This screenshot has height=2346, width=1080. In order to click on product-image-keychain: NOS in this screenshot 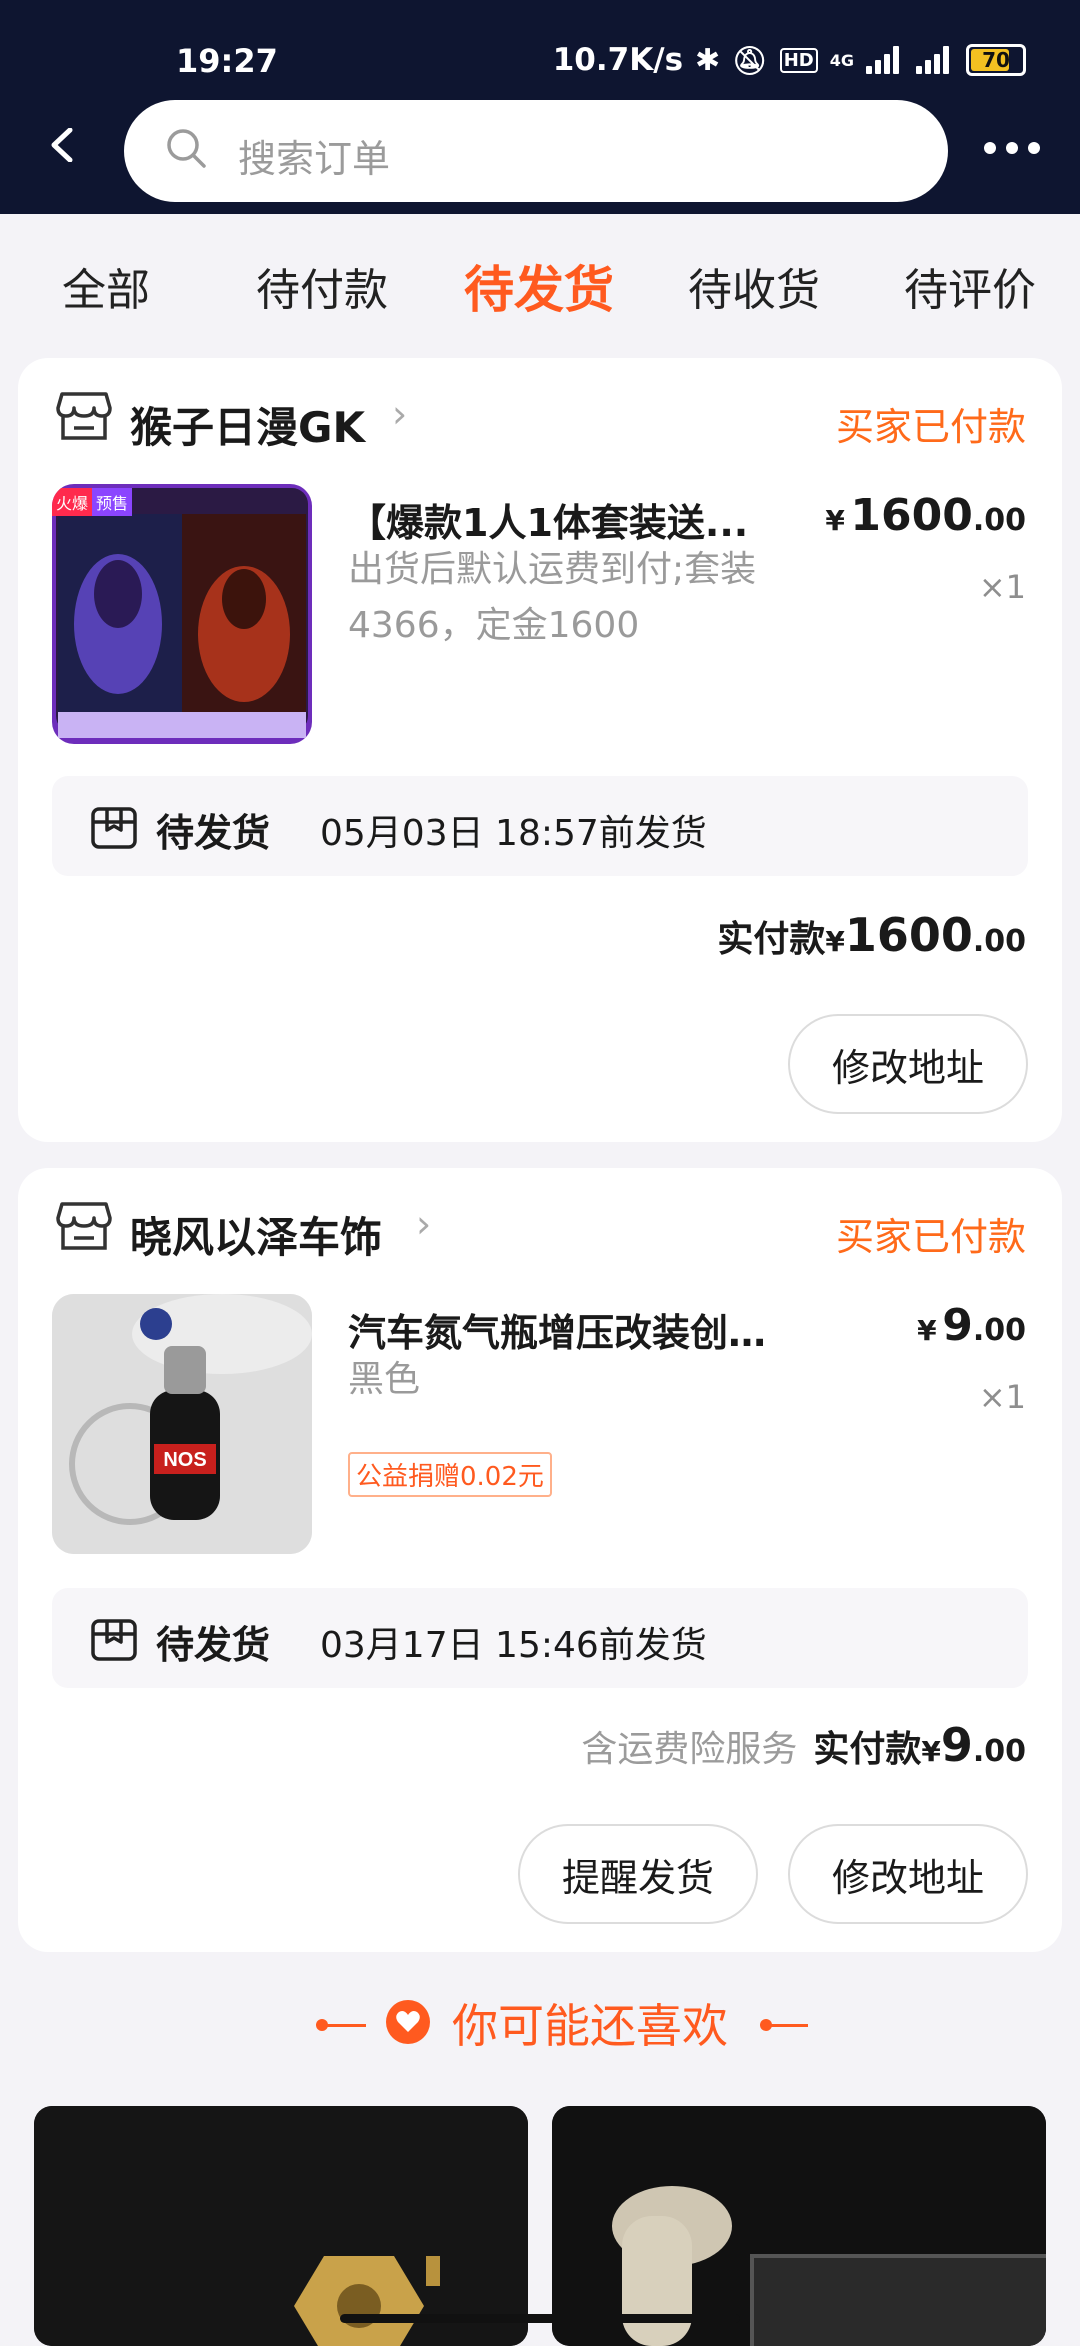, I will do `click(182, 1424)`.